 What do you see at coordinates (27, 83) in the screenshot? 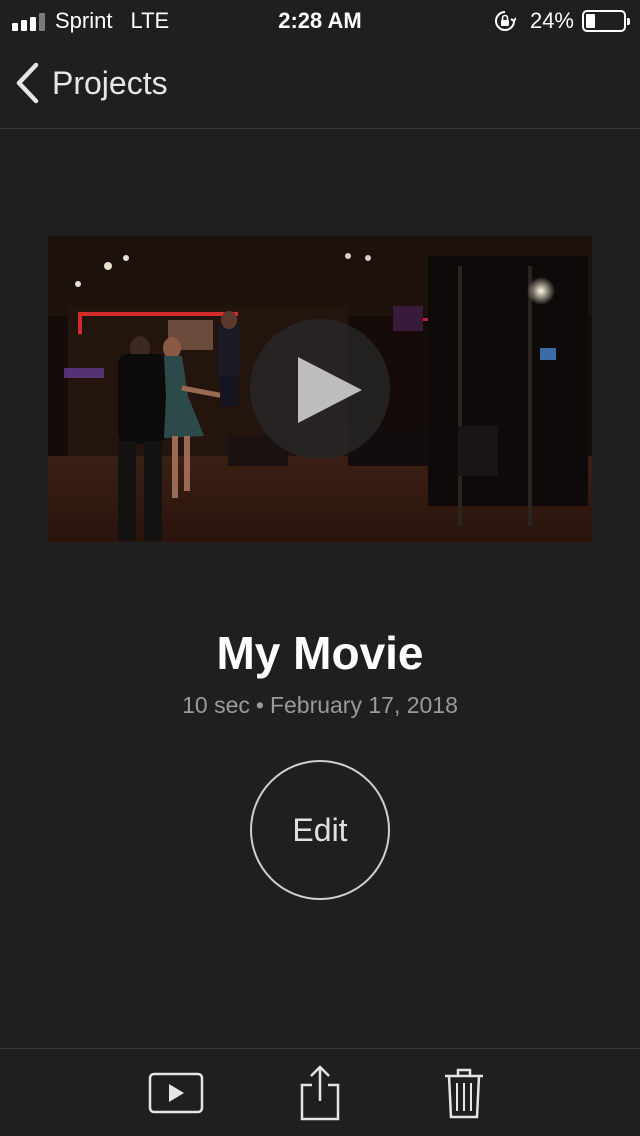
I see `chevron-left-icon` at bounding box center [27, 83].